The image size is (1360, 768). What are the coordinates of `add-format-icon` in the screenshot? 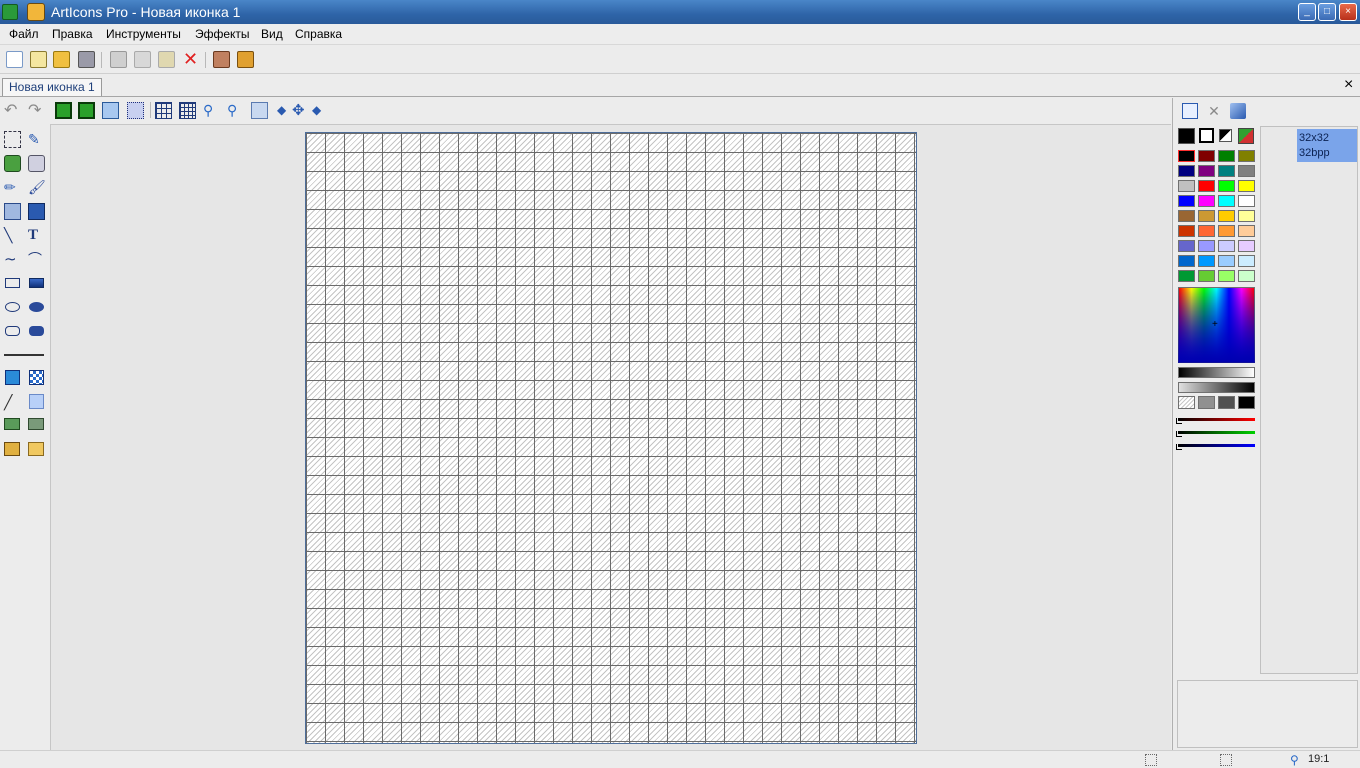 It's located at (1190, 111).